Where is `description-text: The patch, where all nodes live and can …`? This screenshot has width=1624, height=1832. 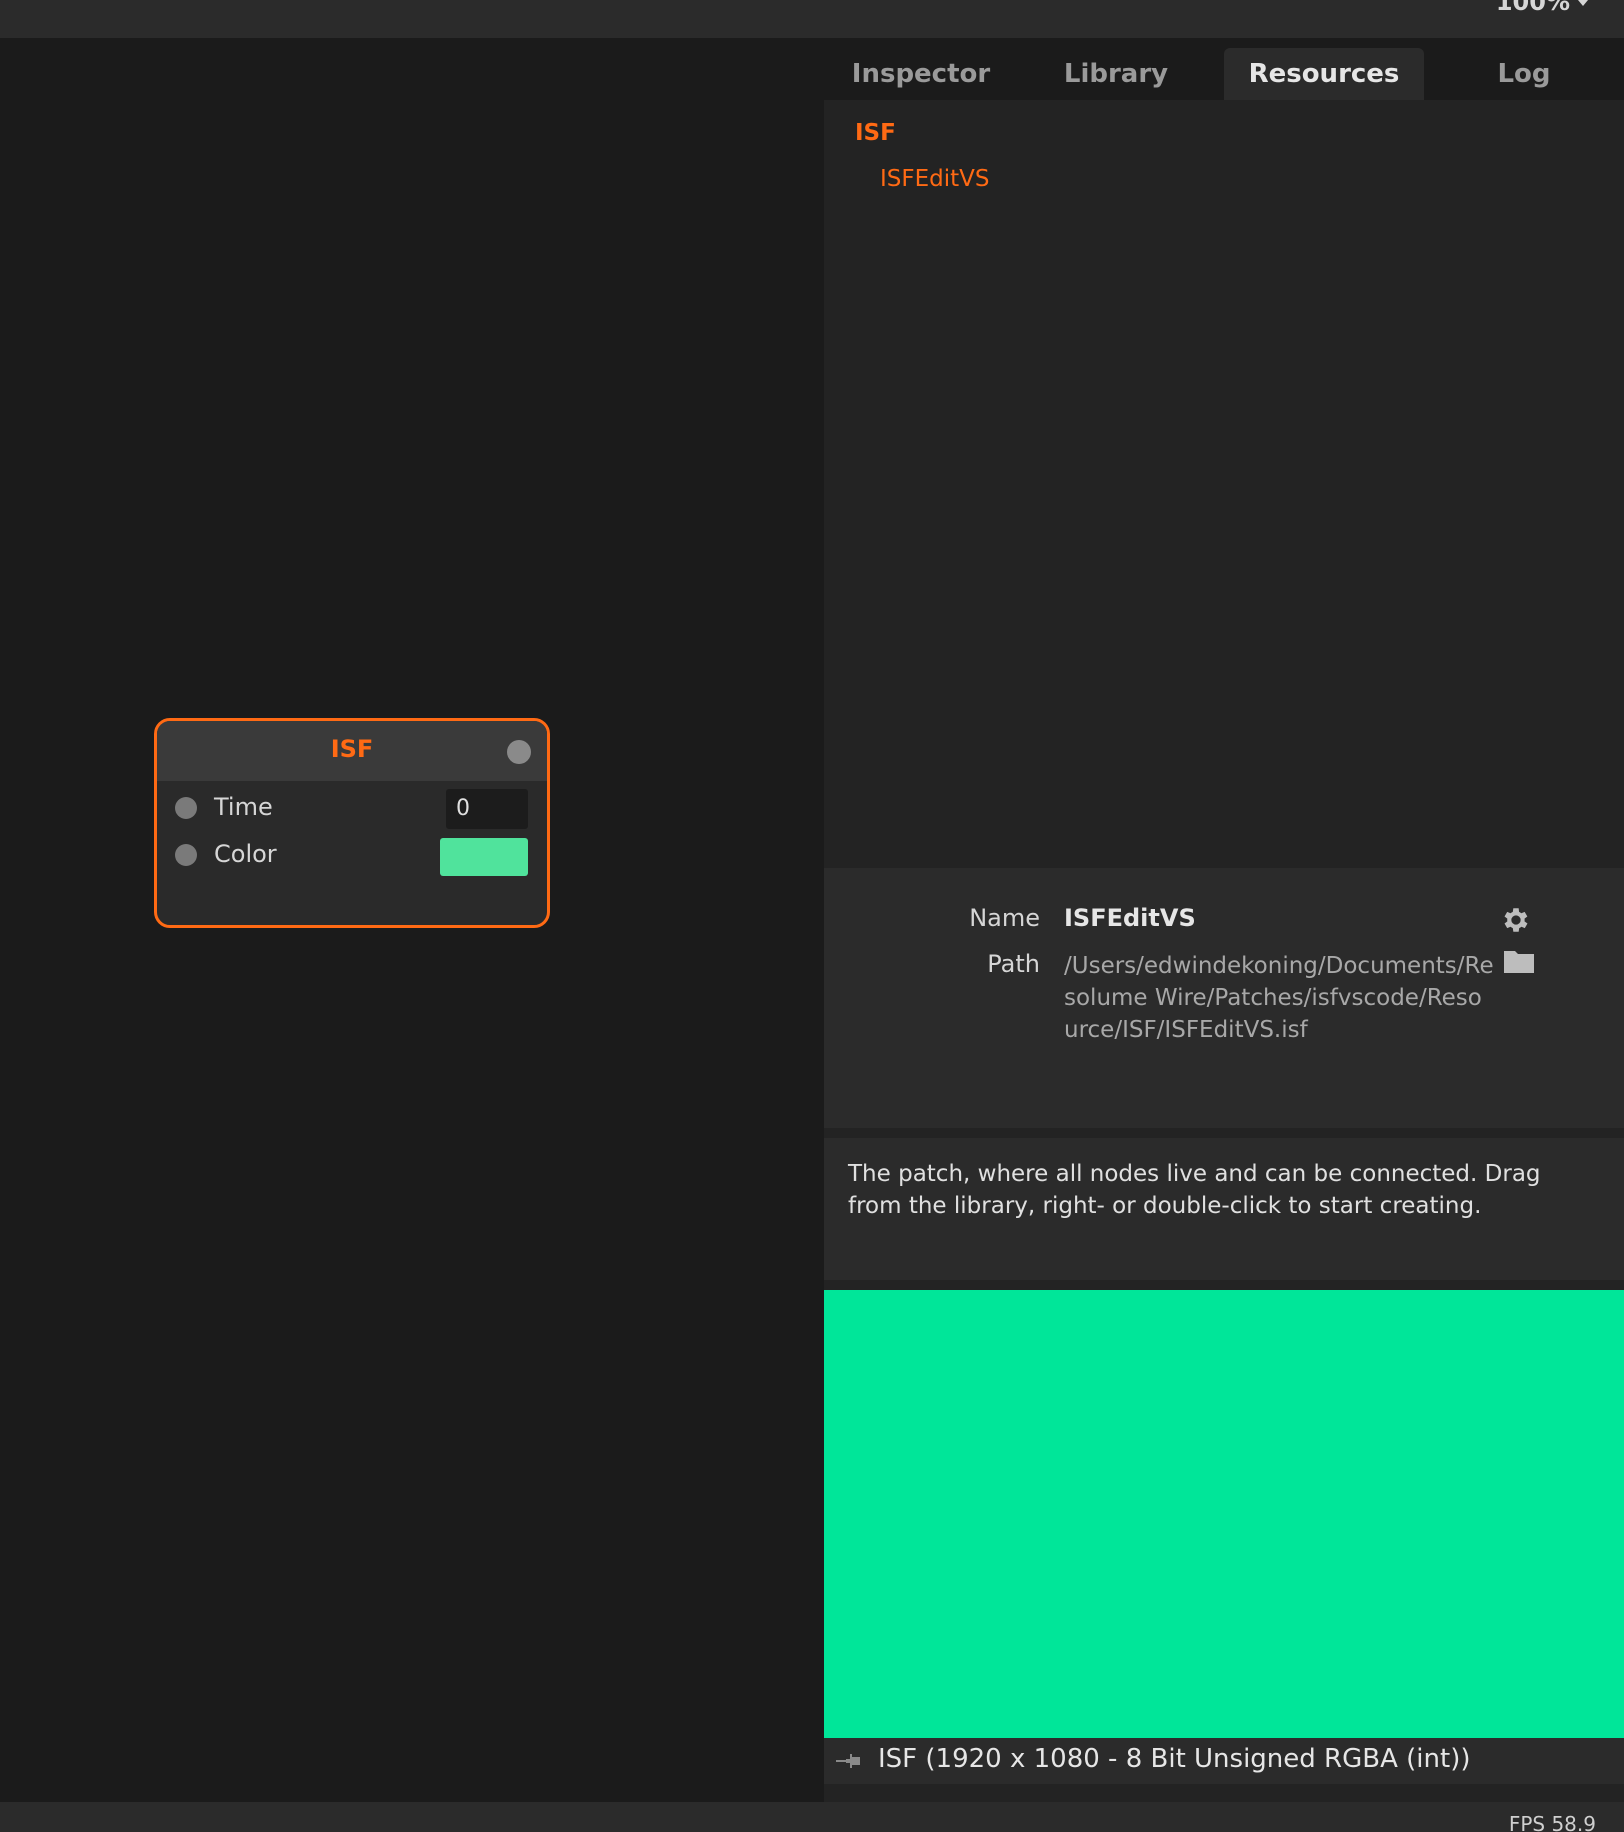 description-text: The patch, where all nodes live and can … is located at coordinates (1194, 1190).